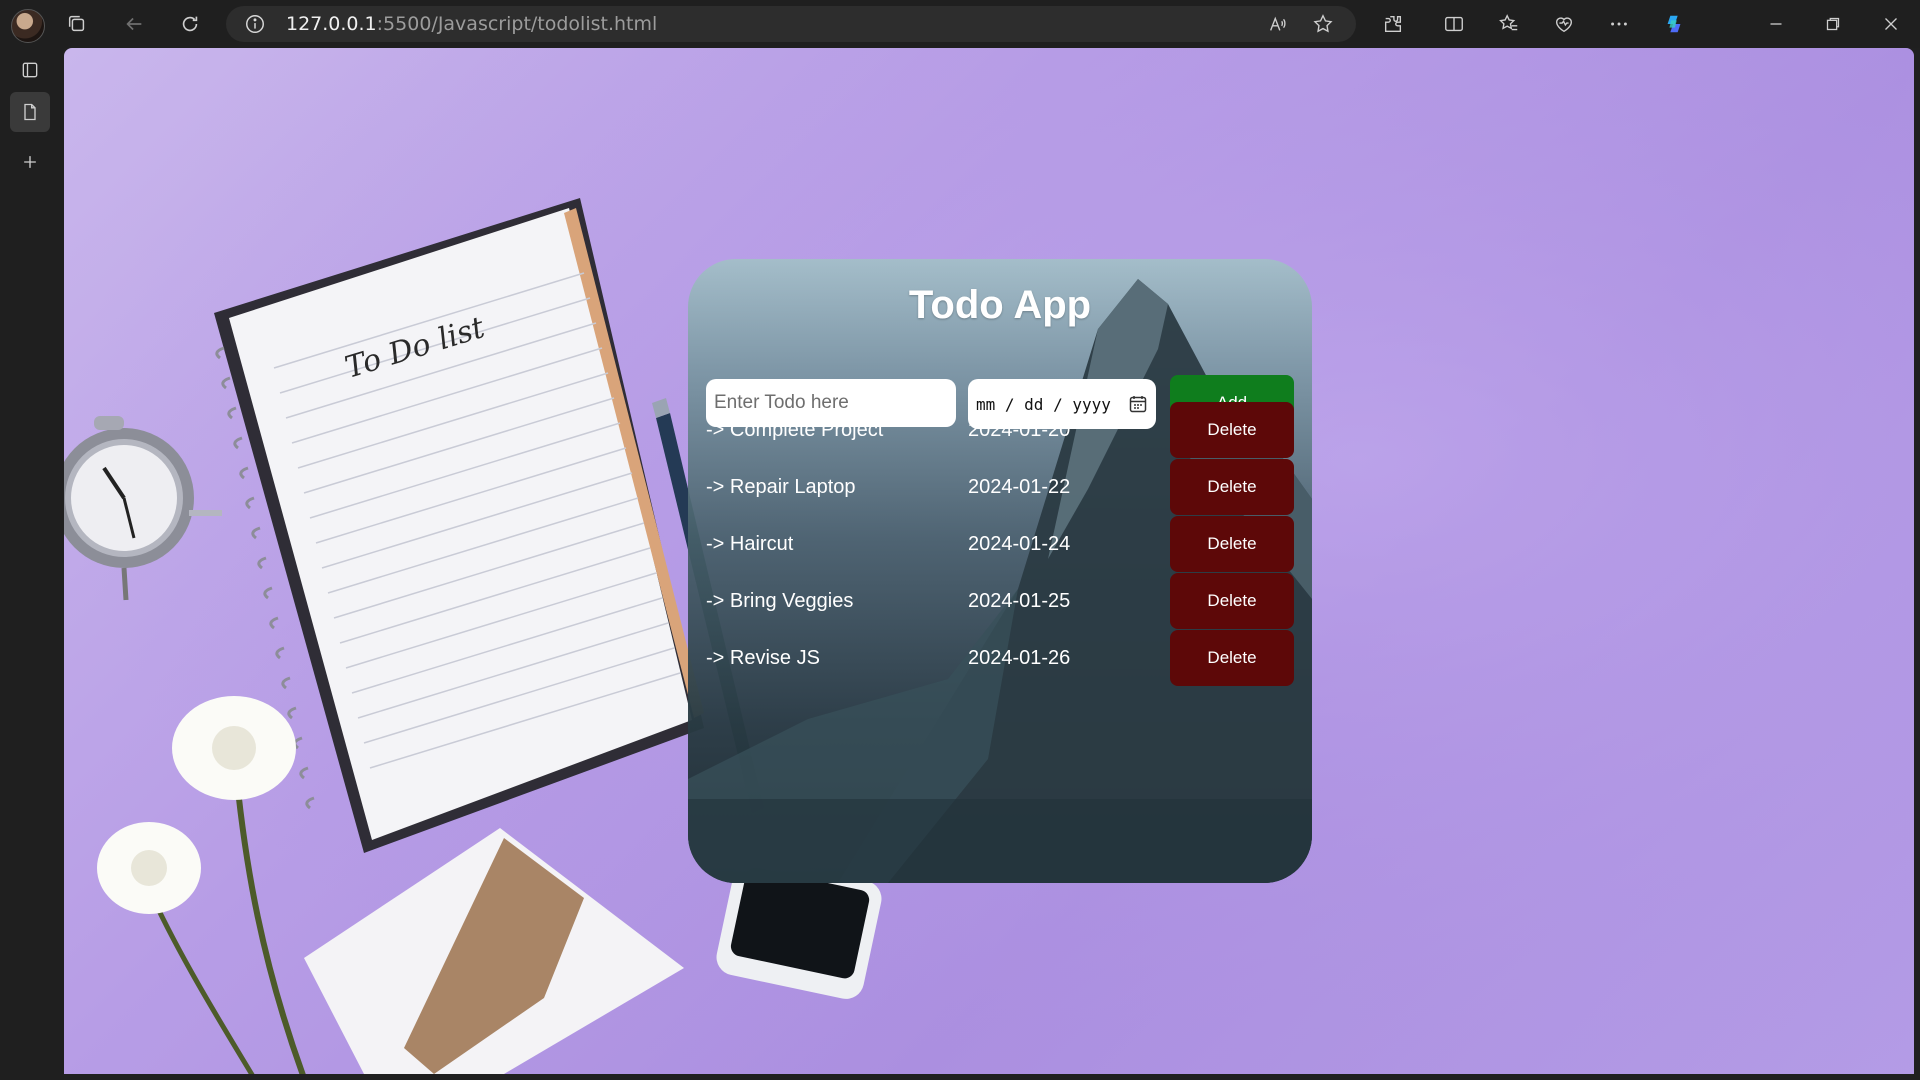 The width and height of the screenshot is (1920, 1080). I want to click on favorites-icon, so click(1509, 24).